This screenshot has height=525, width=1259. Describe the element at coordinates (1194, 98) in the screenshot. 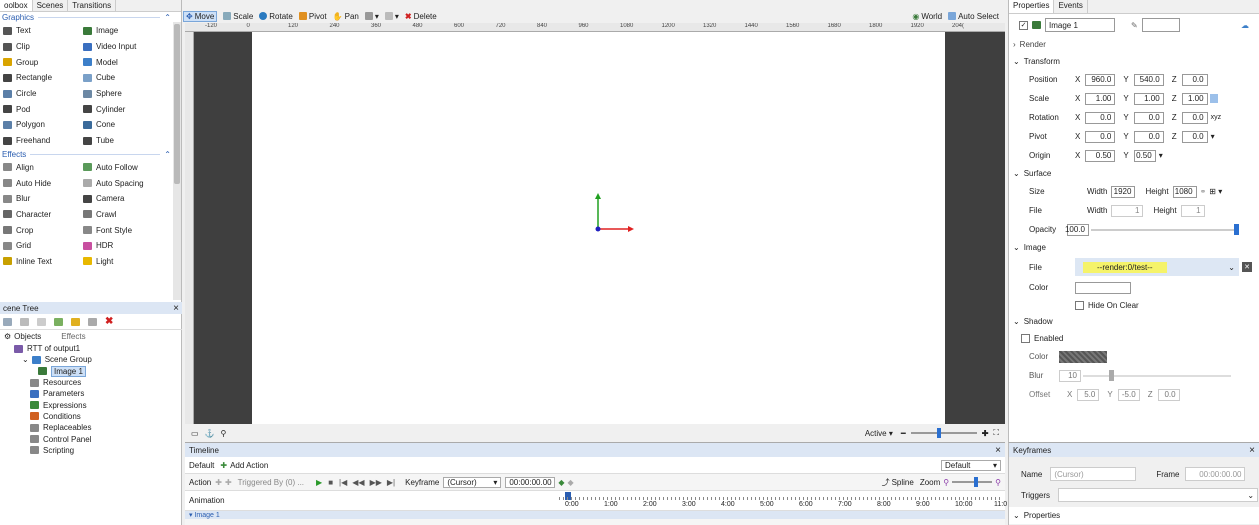

I see `scale-z-input: 1.00` at that location.